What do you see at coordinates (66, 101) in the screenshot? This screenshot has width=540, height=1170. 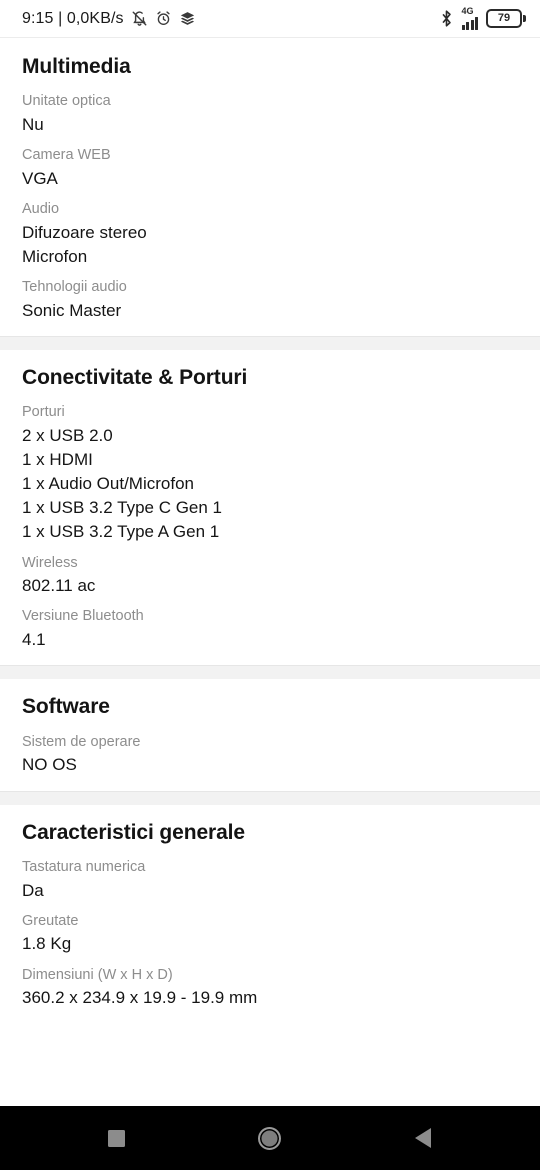 I see `spec-label: Unitate optica` at bounding box center [66, 101].